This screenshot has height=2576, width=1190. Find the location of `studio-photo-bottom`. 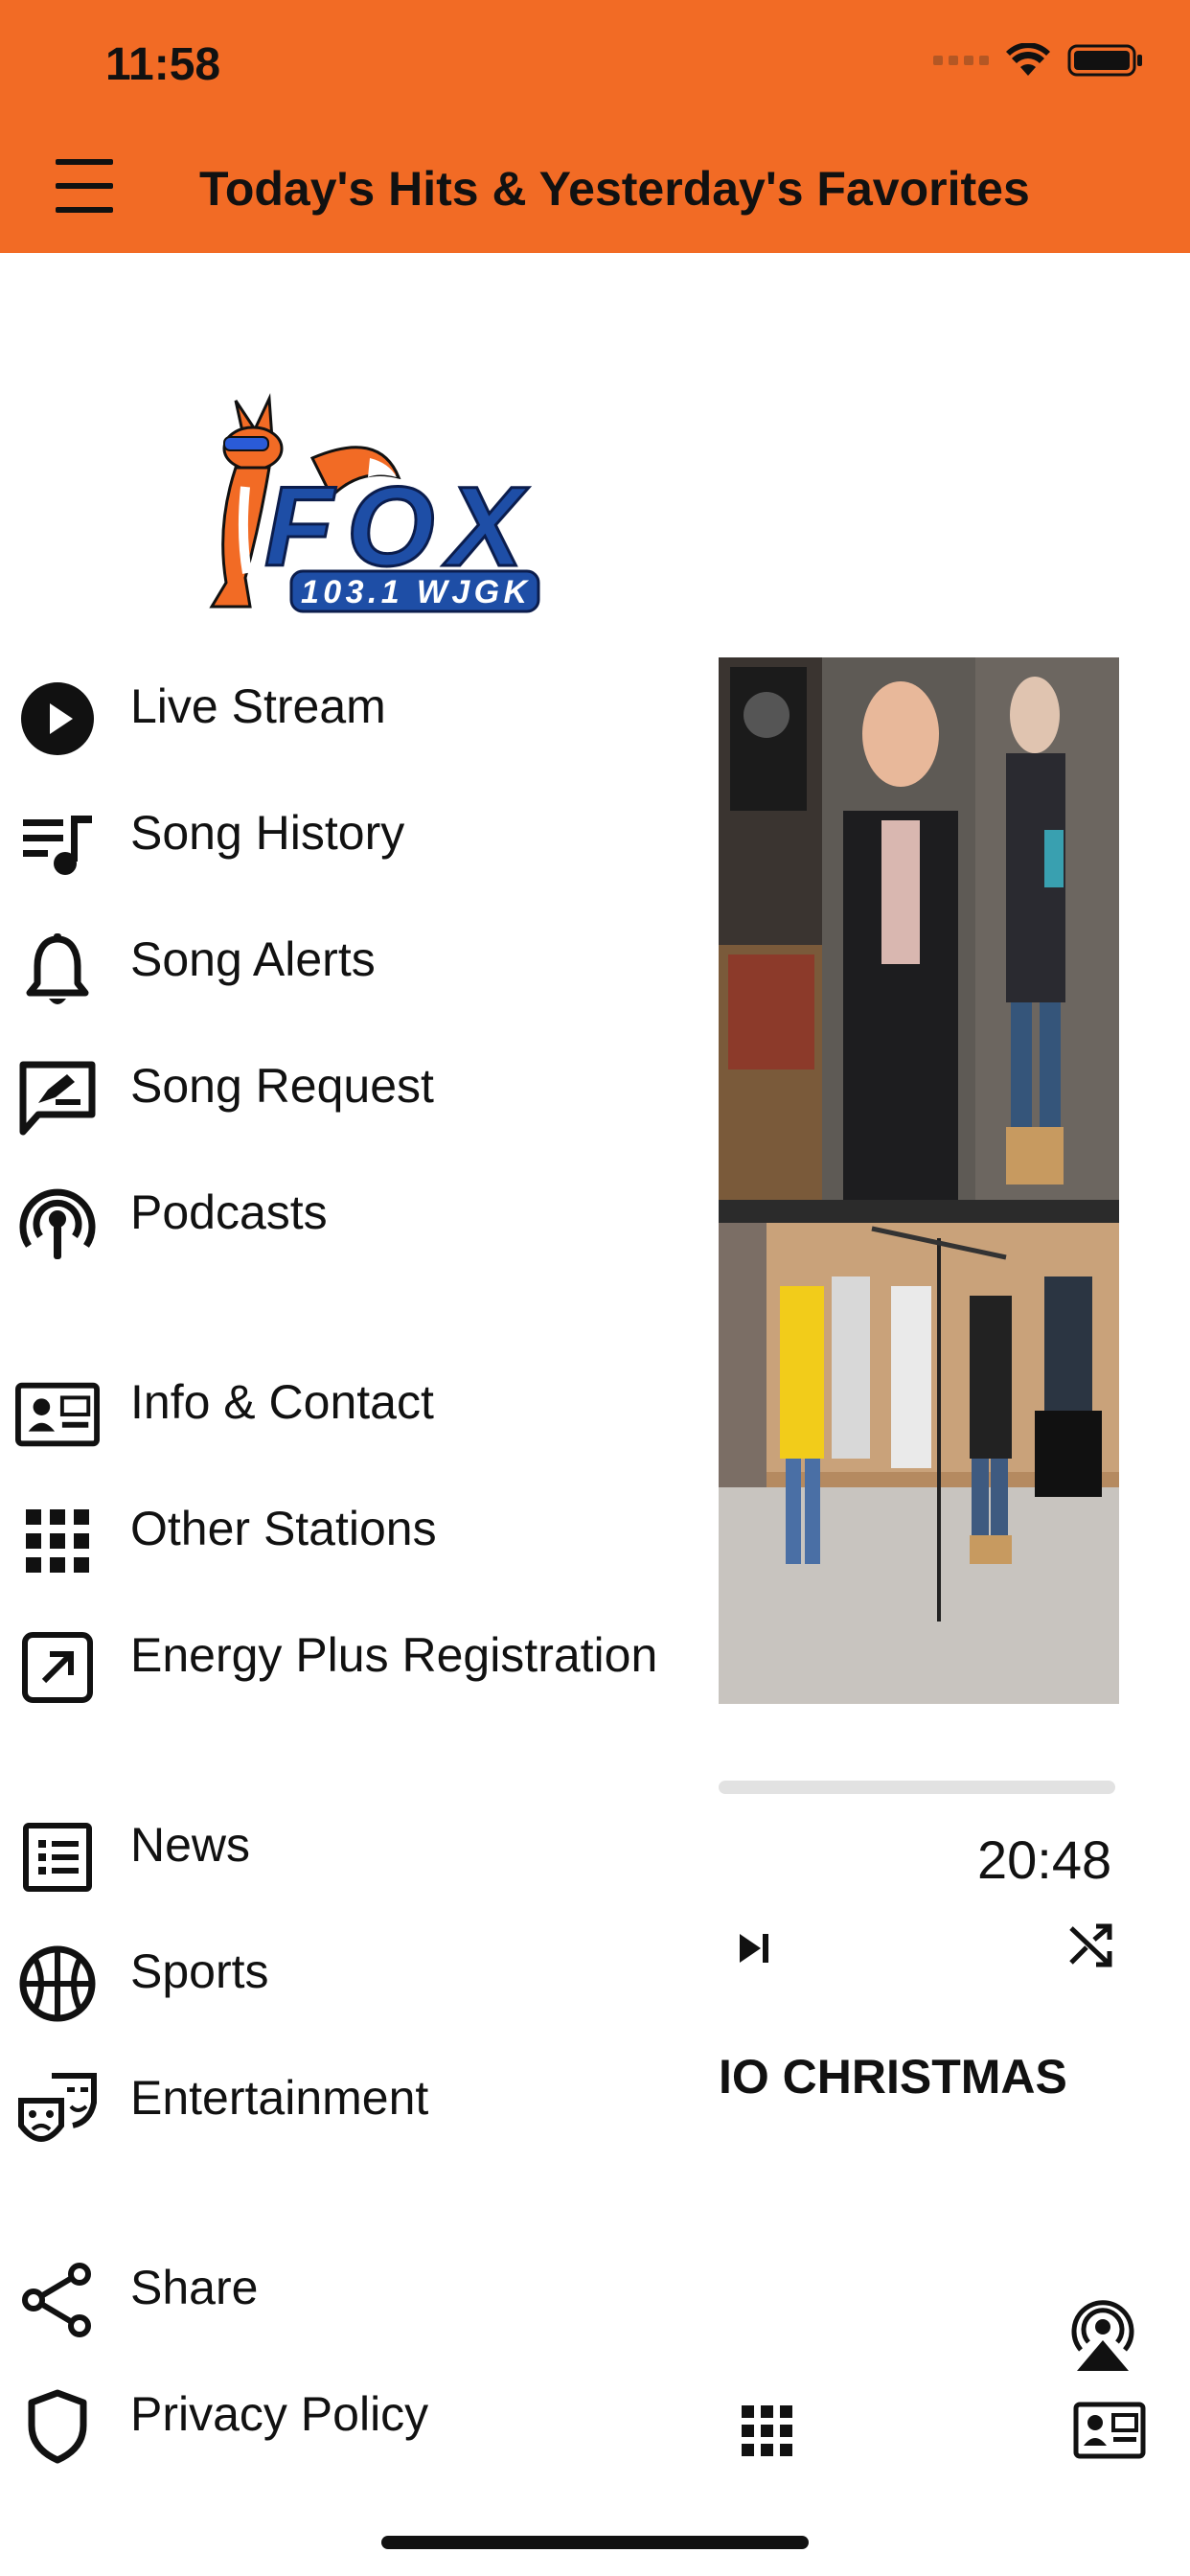

studio-photo-bottom is located at coordinates (919, 1452).